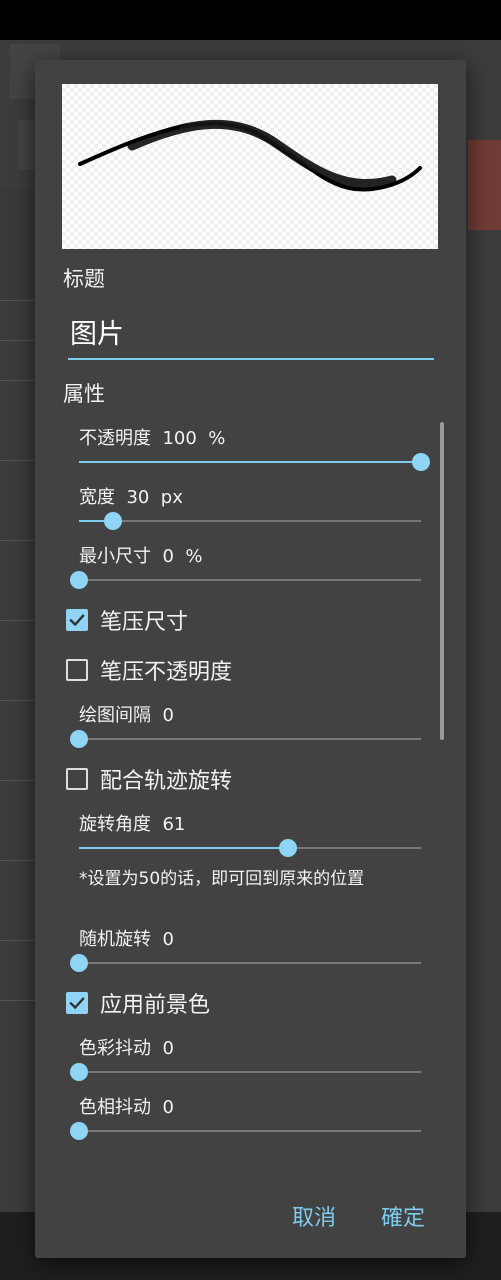  I want to click on min-size-slider, so click(245, 580).